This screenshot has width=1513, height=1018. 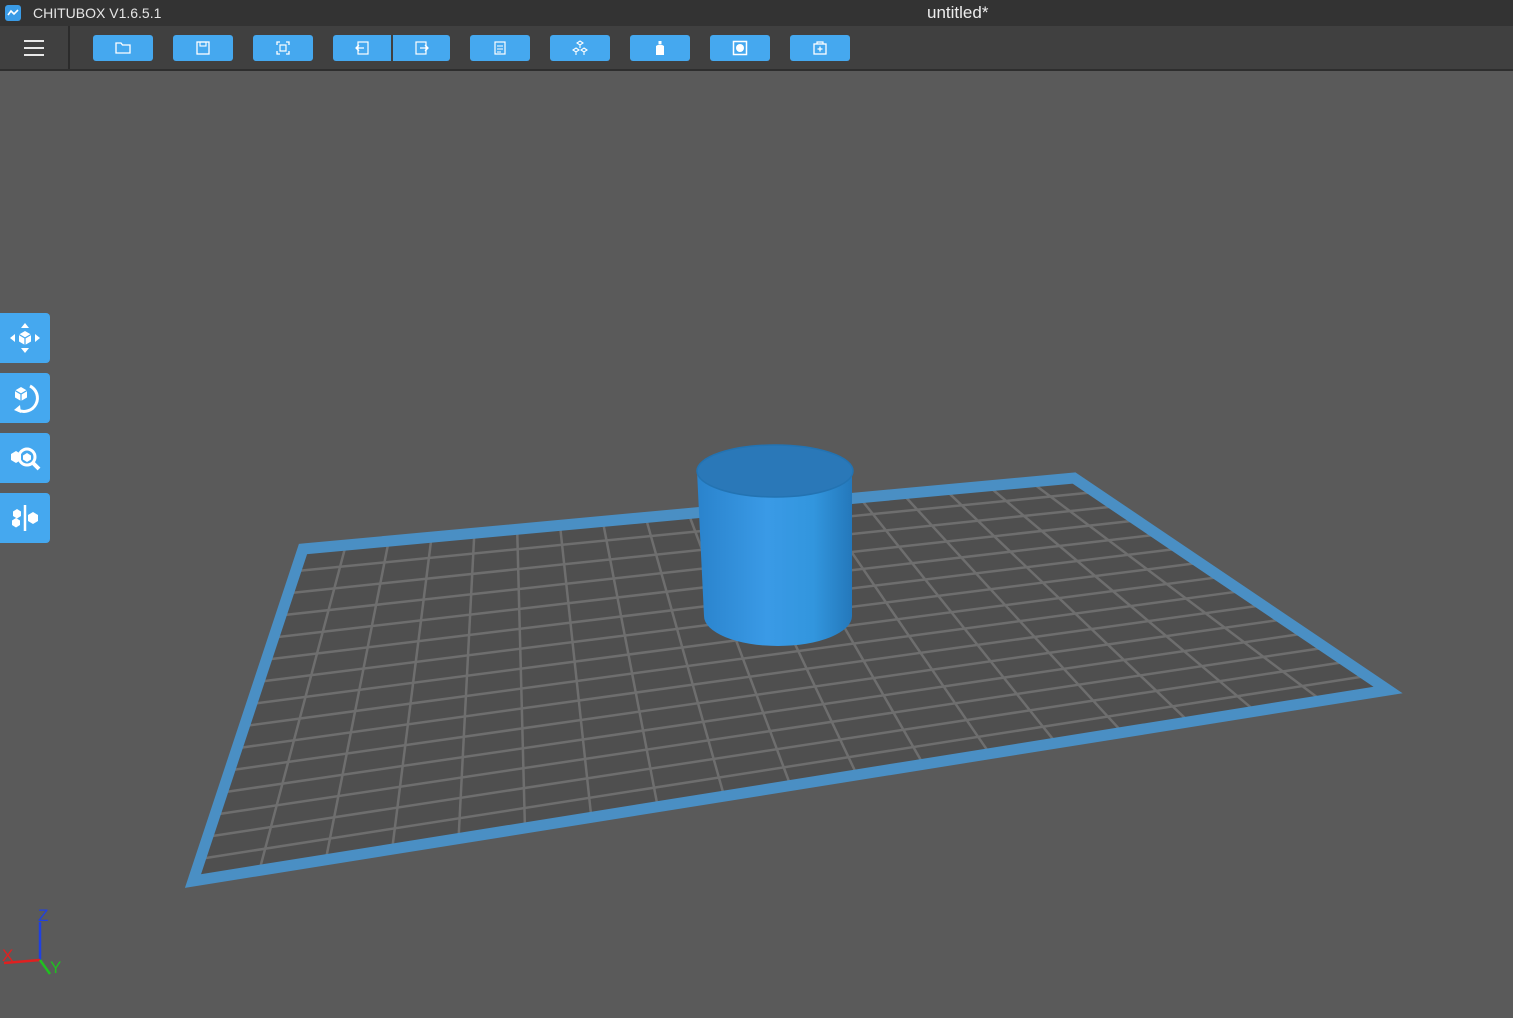 What do you see at coordinates (43, 915) in the screenshot?
I see `z-axis-label: Z` at bounding box center [43, 915].